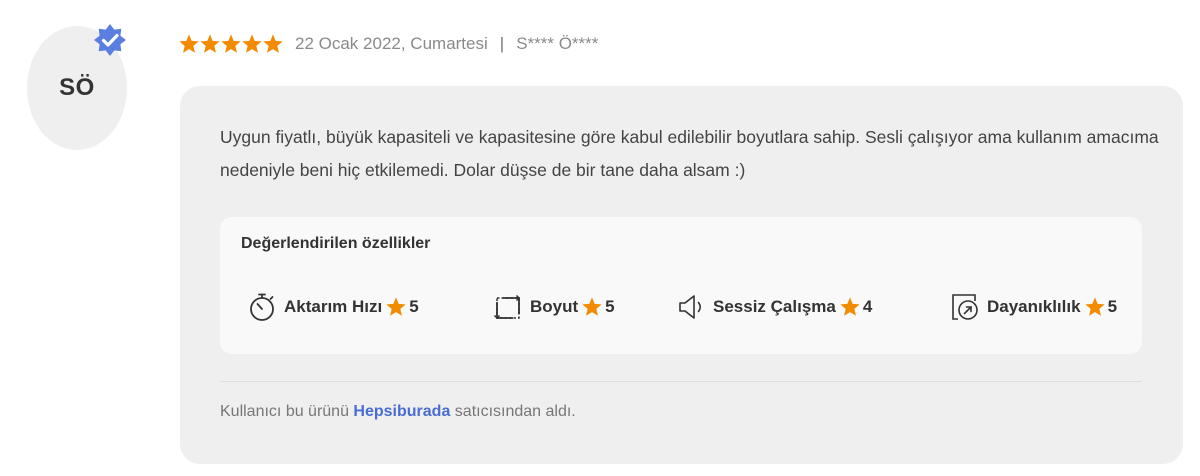  What do you see at coordinates (262, 307) in the screenshot?
I see `stopwatch-icon` at bounding box center [262, 307].